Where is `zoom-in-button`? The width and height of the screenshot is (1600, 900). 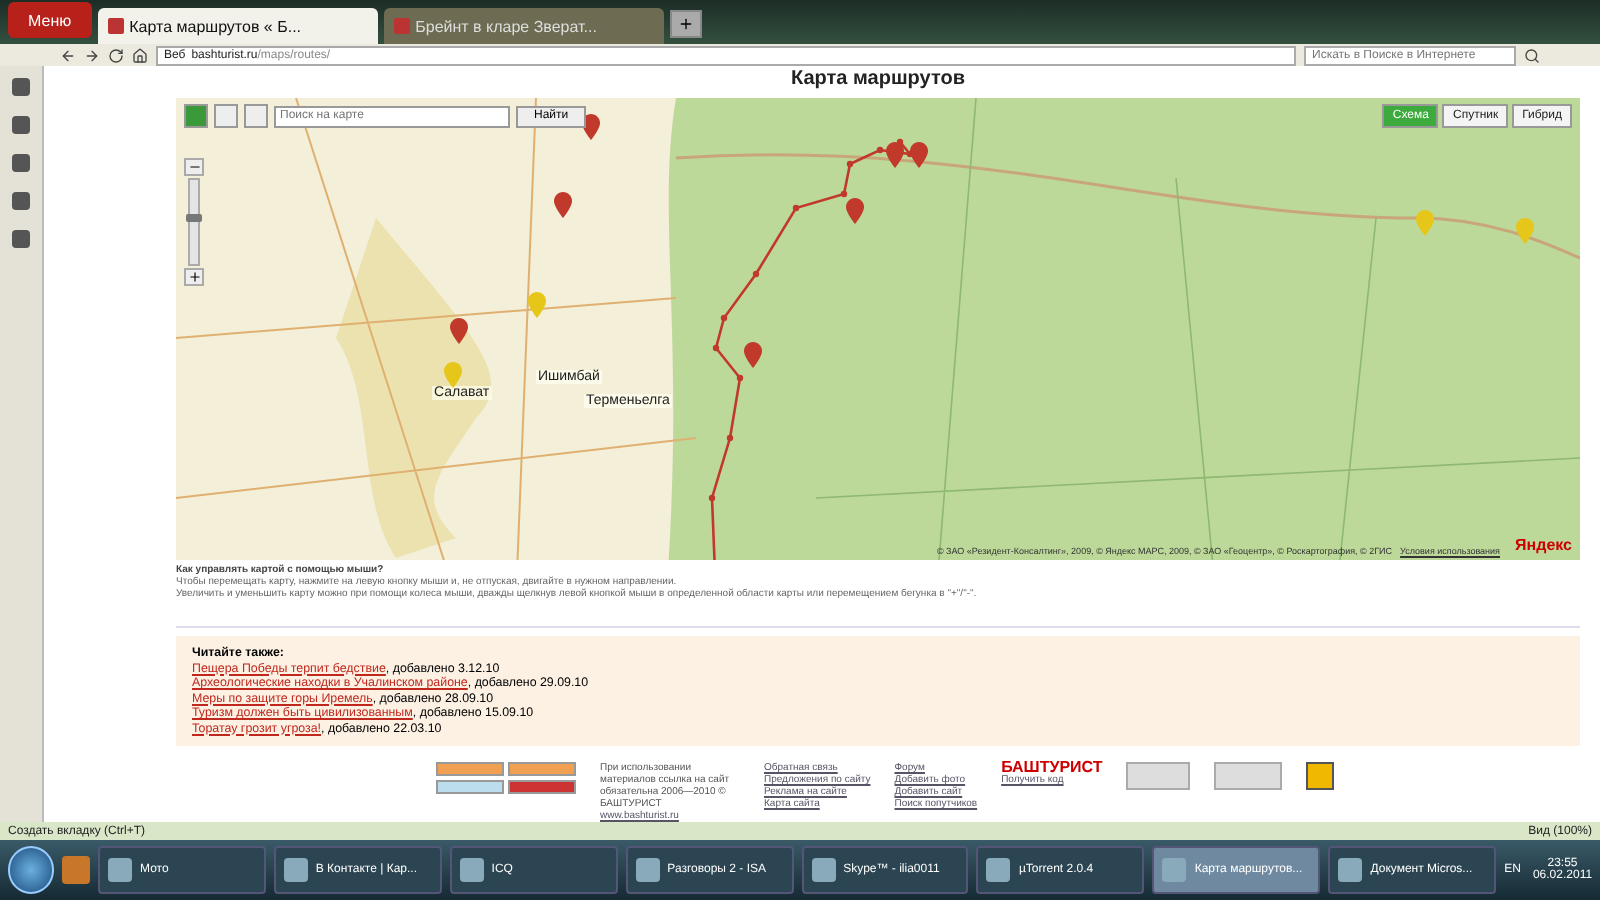 zoom-in-button is located at coordinates (194, 277).